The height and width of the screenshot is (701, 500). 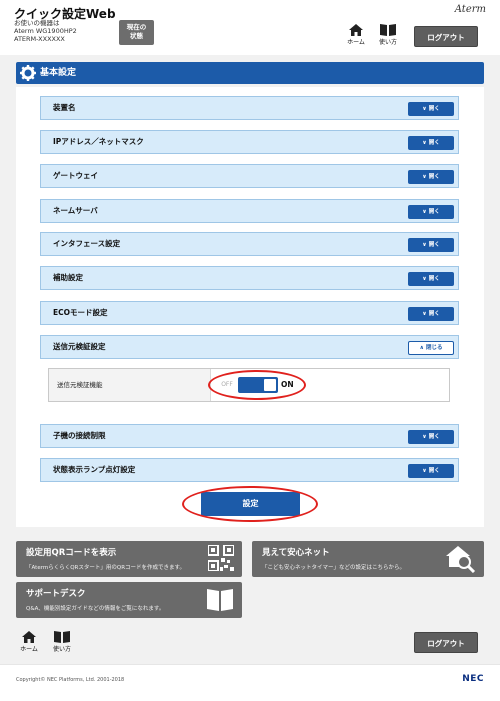 What do you see at coordinates (28, 73) in the screenshot?
I see `gear-icon` at bounding box center [28, 73].